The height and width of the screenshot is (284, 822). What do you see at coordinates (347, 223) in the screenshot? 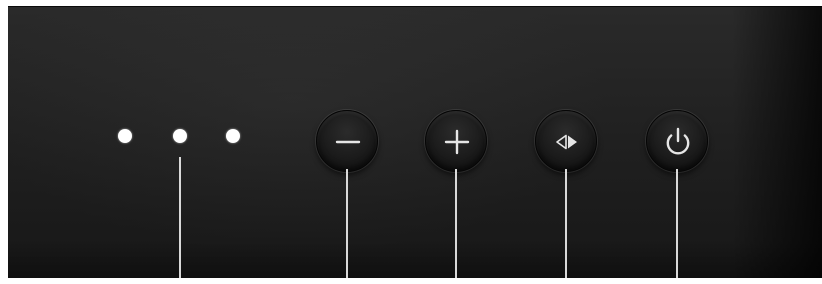
I see `callout-line-minus` at bounding box center [347, 223].